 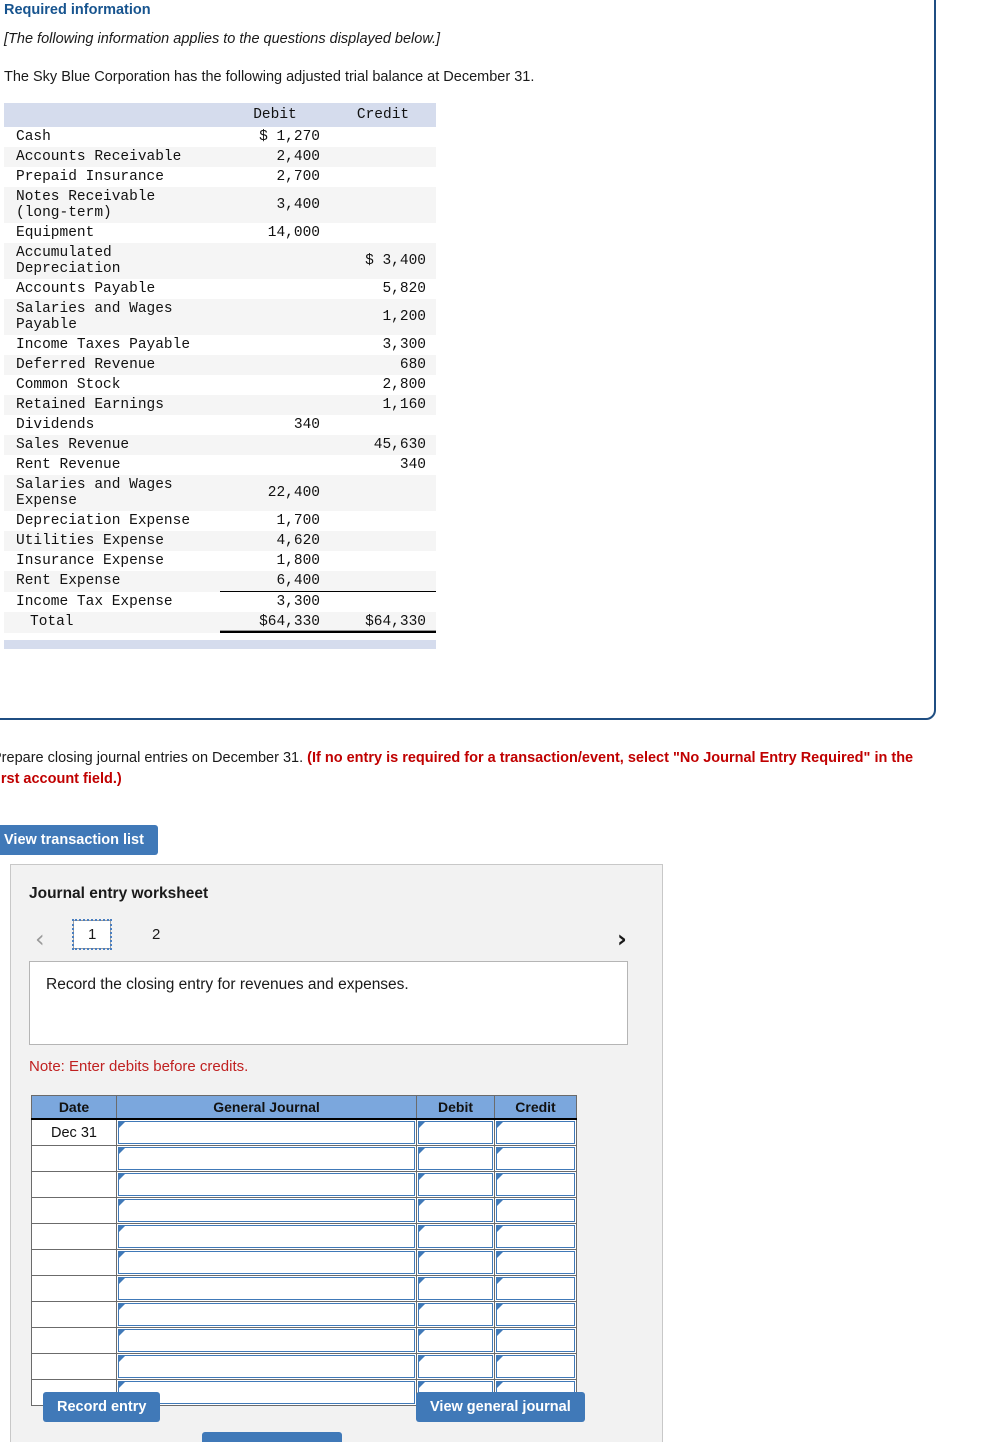 What do you see at coordinates (220, 289) in the screenshot?
I see `trial-balance-row: Accounts Payable 5,820` at bounding box center [220, 289].